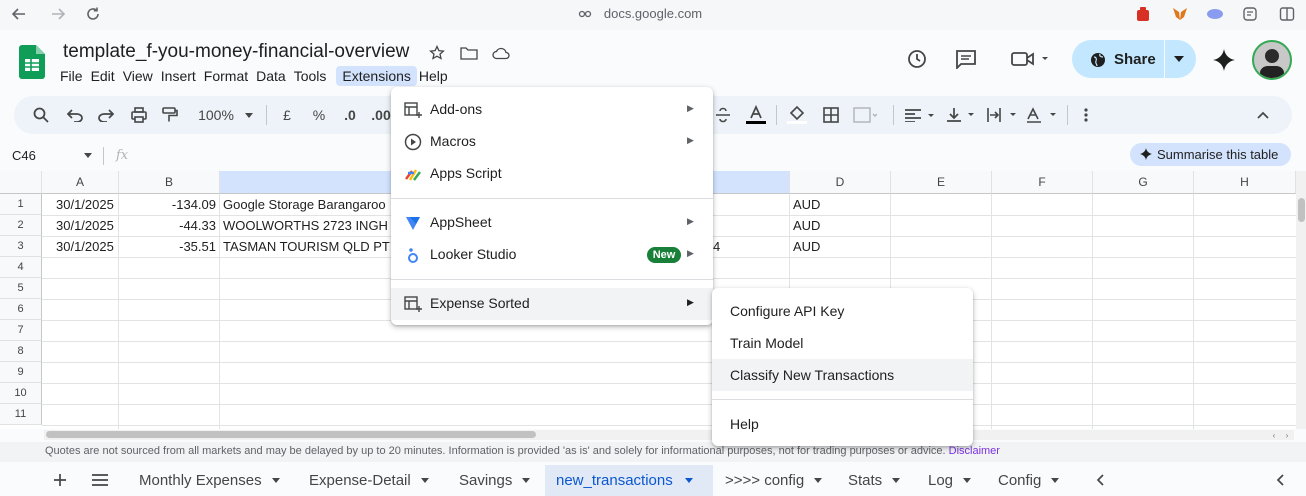  What do you see at coordinates (773, 480) in the screenshot?
I see `sheet-tab-config-separator: >>>> config` at bounding box center [773, 480].